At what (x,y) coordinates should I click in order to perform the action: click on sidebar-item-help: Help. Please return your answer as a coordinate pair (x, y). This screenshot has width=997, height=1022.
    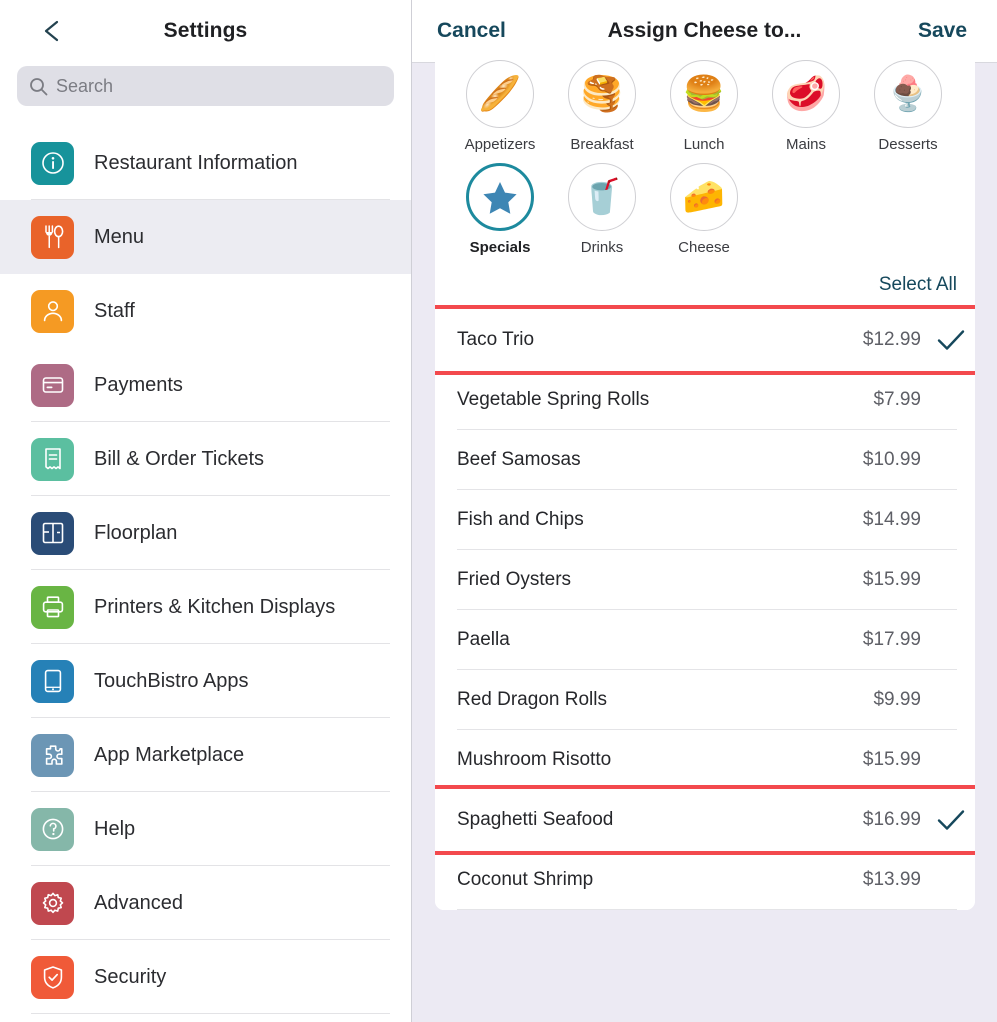
    Looking at the image, I should click on (205, 829).